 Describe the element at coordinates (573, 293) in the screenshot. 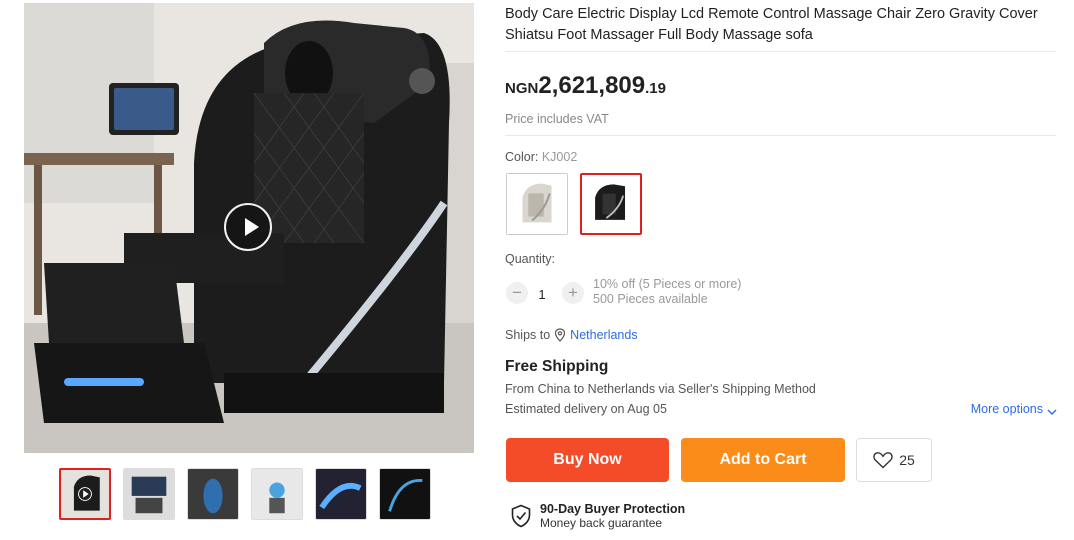

I see `quantity-increase-button: +` at that location.